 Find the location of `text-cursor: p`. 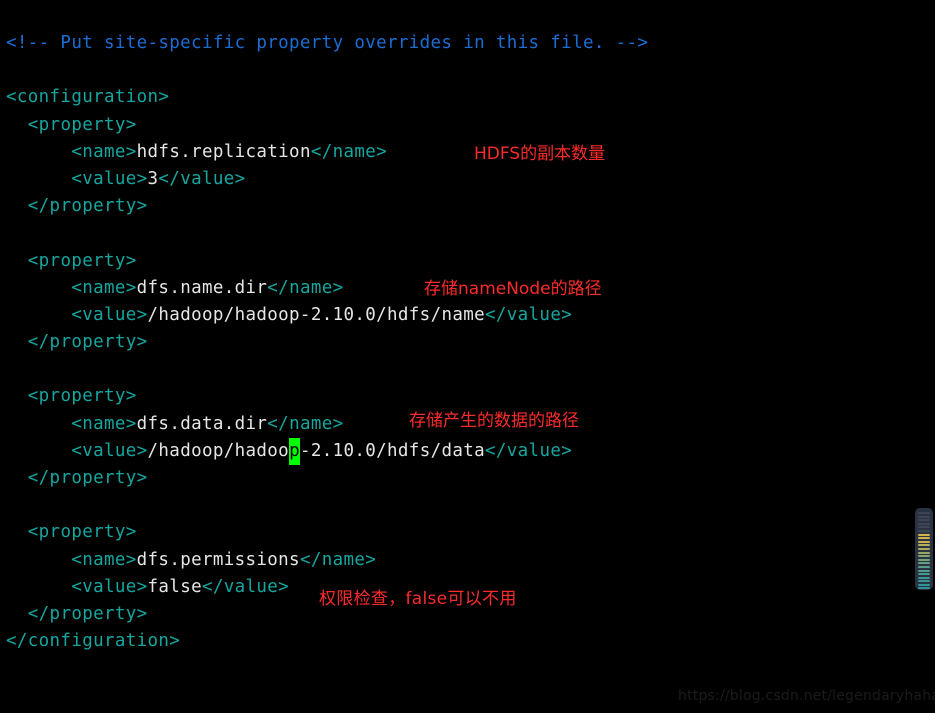

text-cursor: p is located at coordinates (294, 451).